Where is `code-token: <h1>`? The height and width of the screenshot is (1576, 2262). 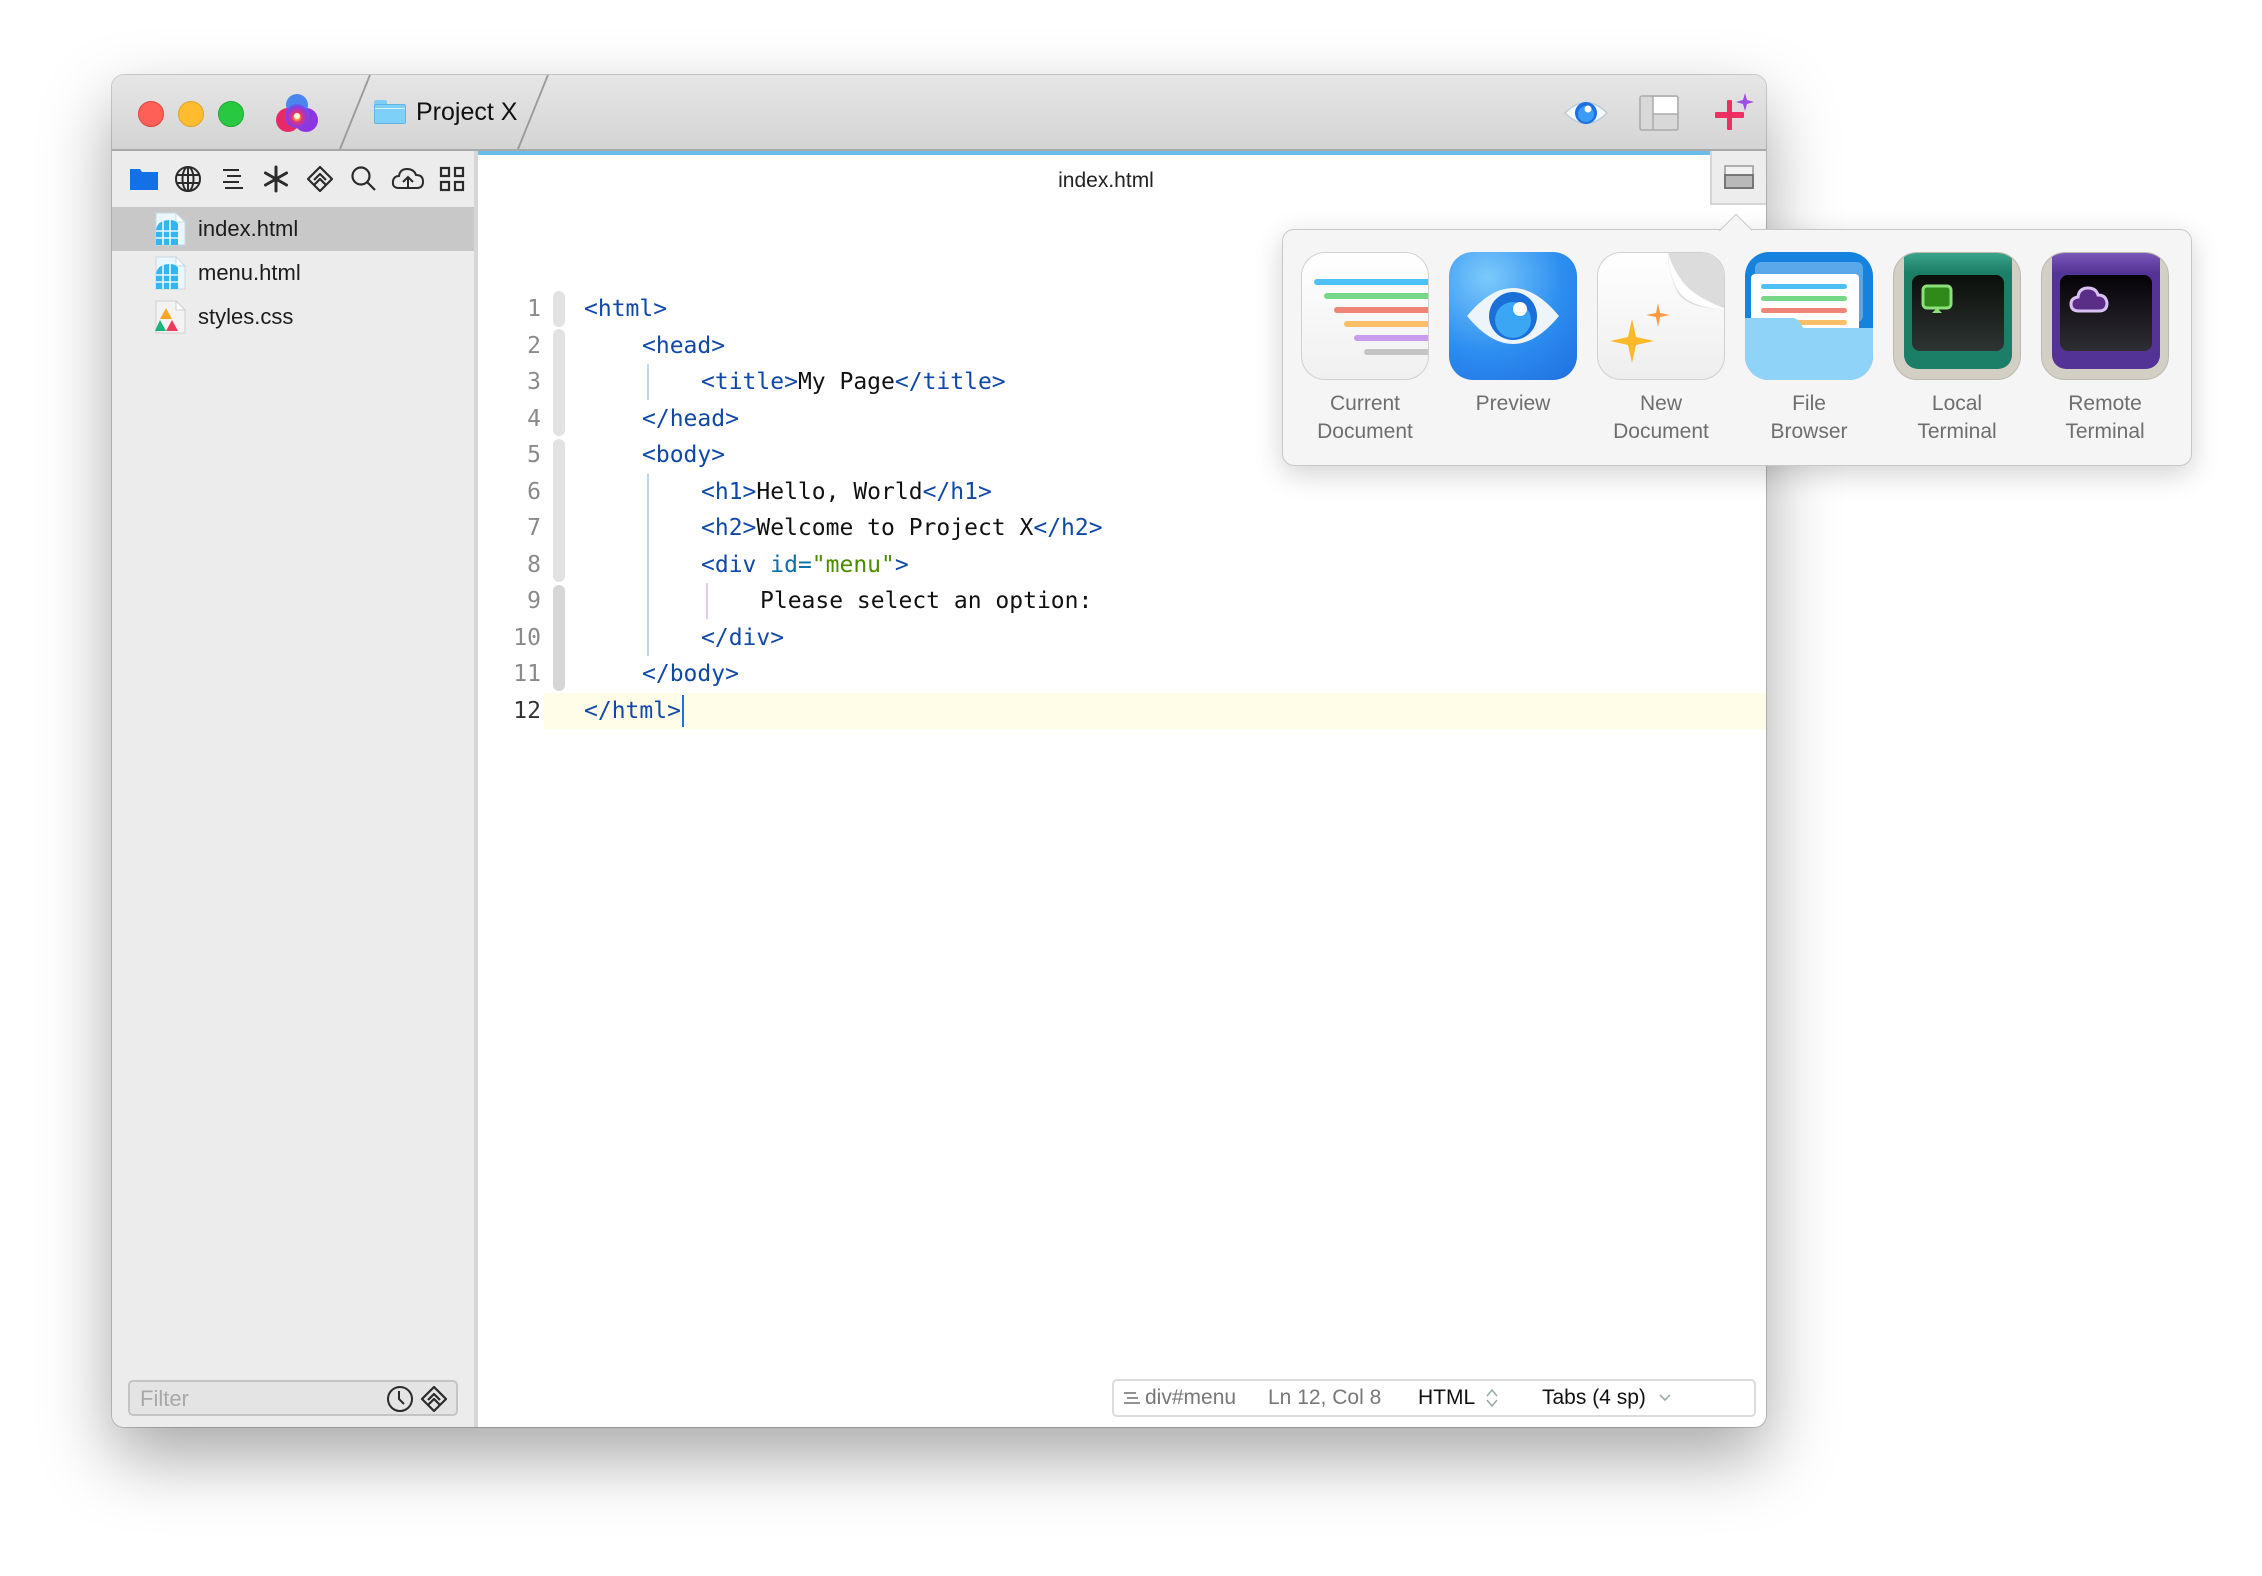 code-token: <h1> is located at coordinates (729, 491).